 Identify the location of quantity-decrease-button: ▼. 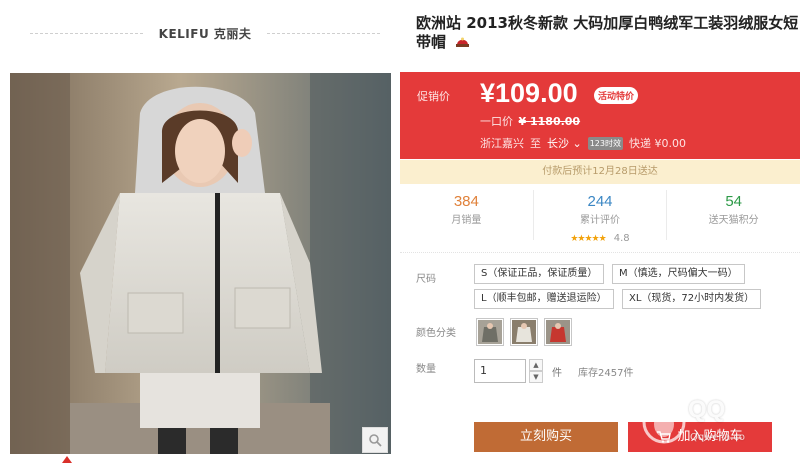
(536, 377).